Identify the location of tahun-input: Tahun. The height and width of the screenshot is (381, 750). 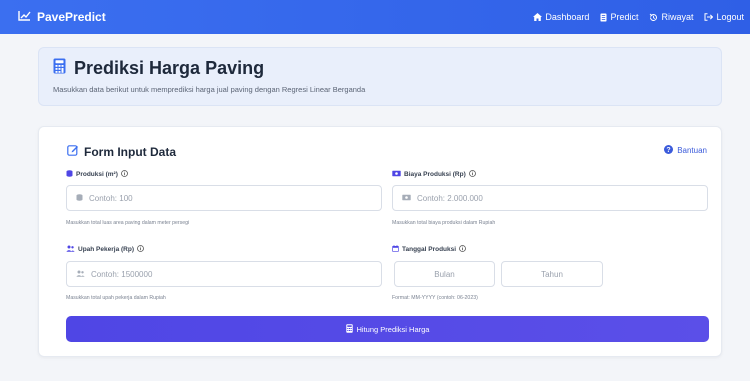
(552, 274).